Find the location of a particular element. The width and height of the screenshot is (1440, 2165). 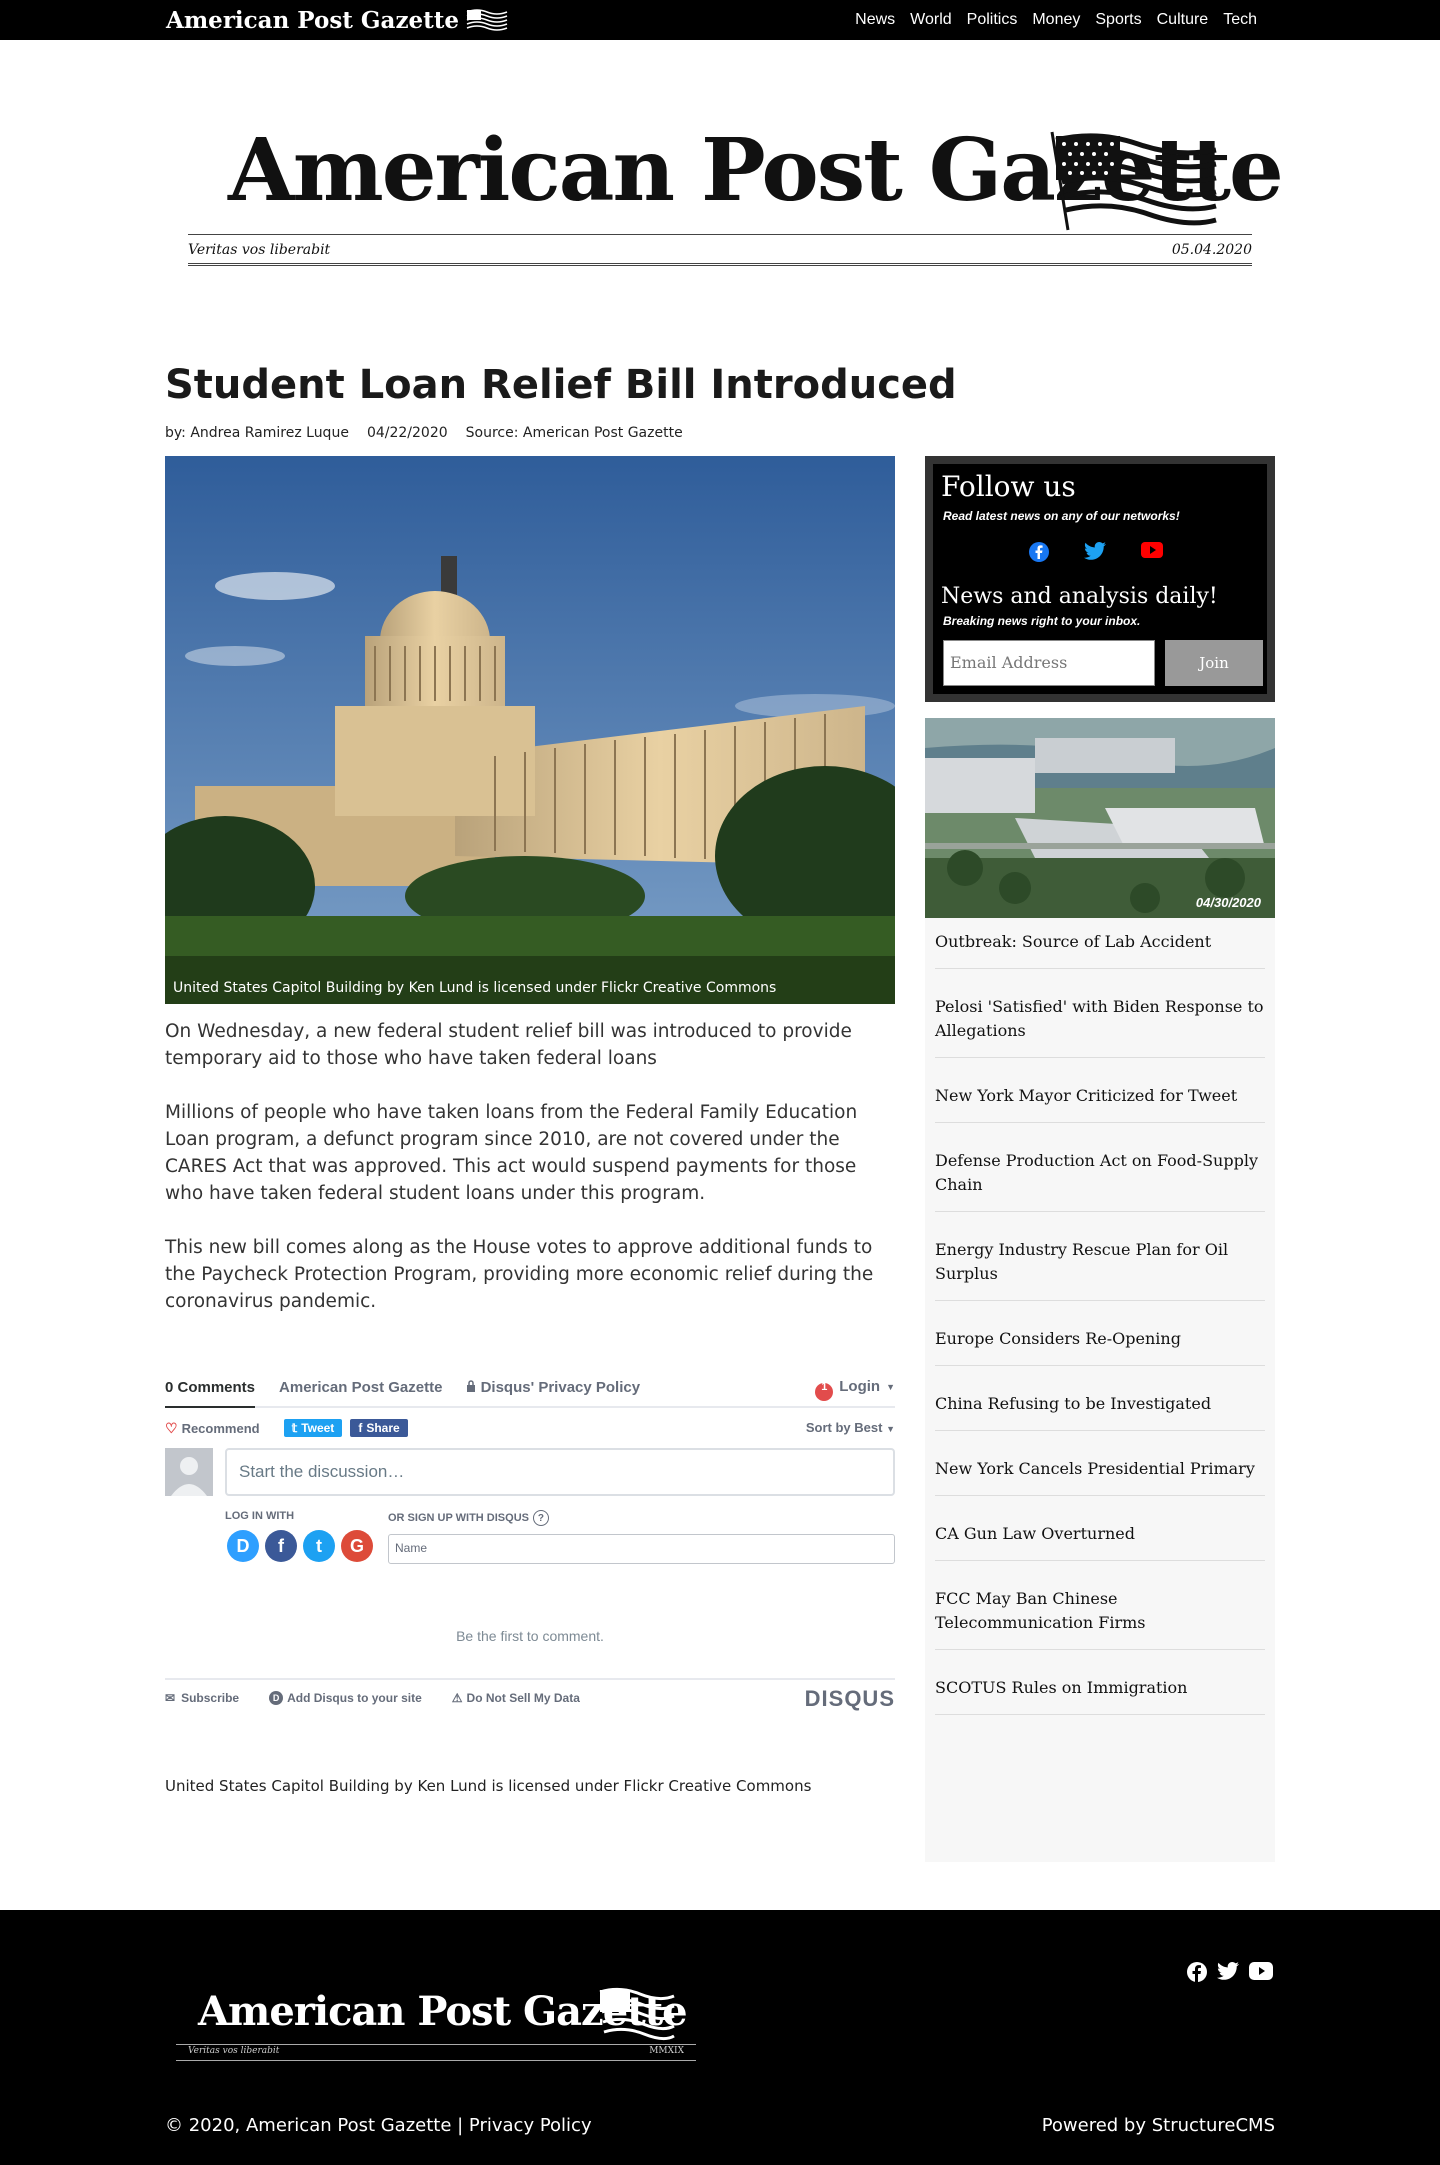

tab-privacy: Disqus' Privacy Policy is located at coordinates (553, 1392).